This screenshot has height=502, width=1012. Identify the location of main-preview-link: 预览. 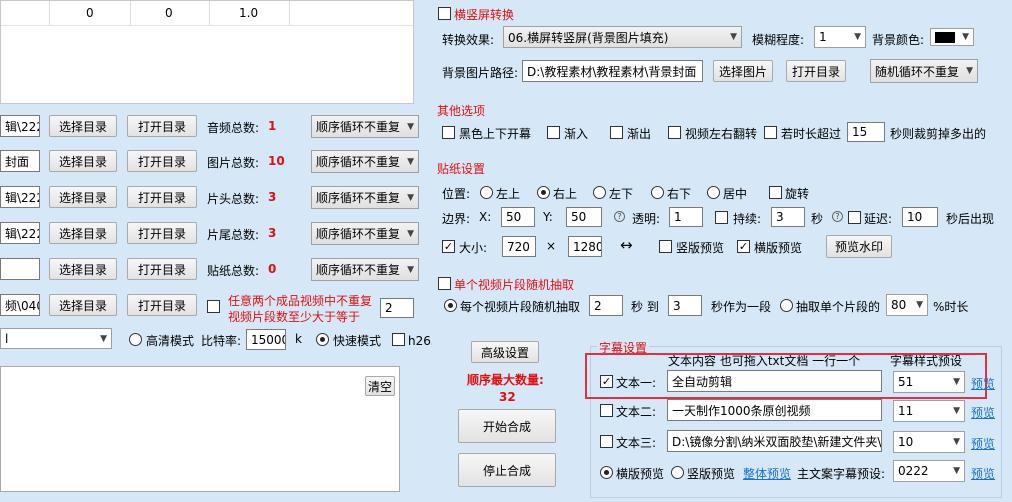
(983, 473).